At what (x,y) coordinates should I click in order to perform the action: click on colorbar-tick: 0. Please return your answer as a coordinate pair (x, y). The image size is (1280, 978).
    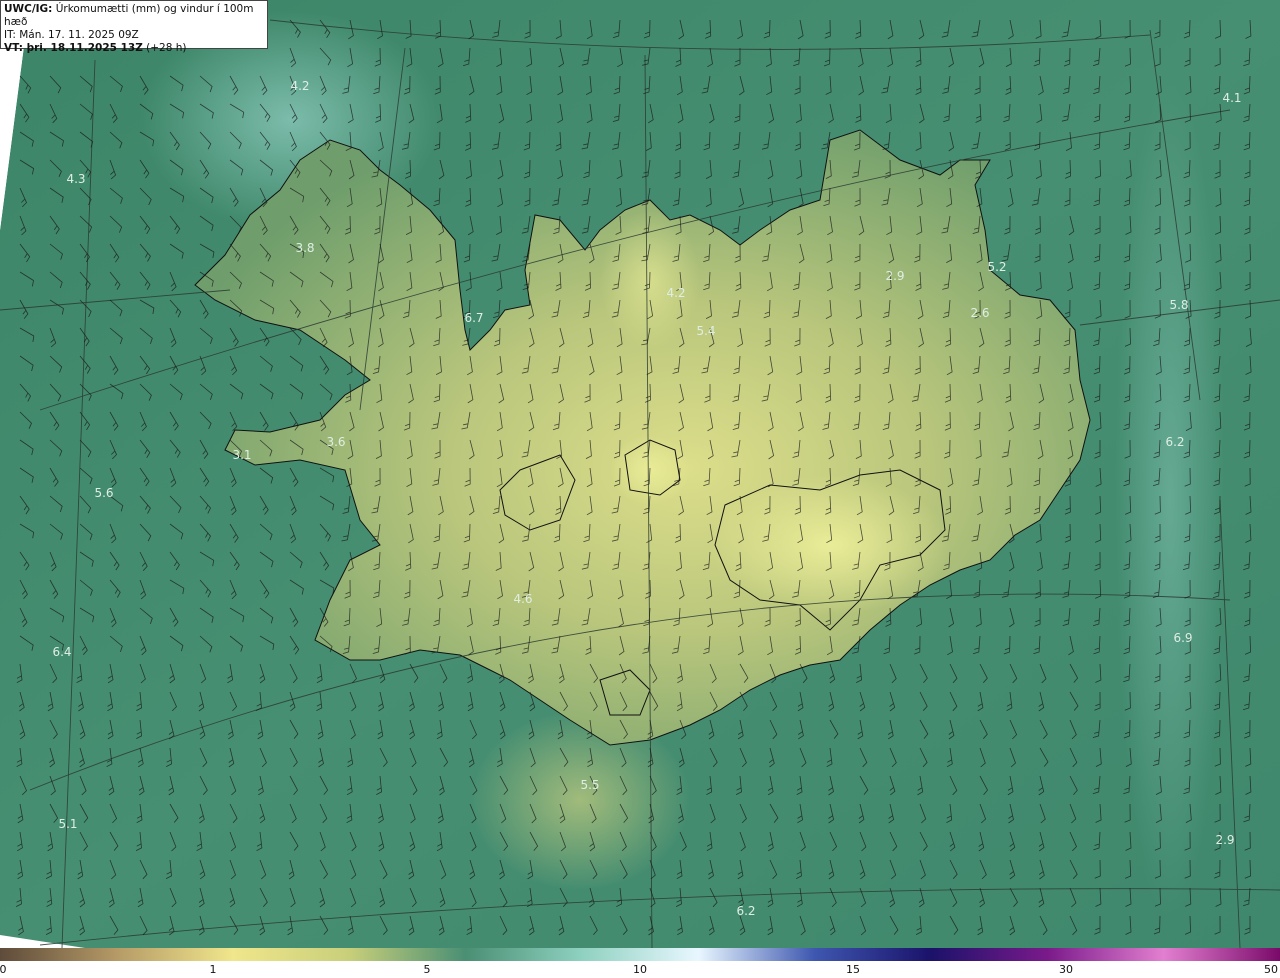
    Looking at the image, I should click on (3, 969).